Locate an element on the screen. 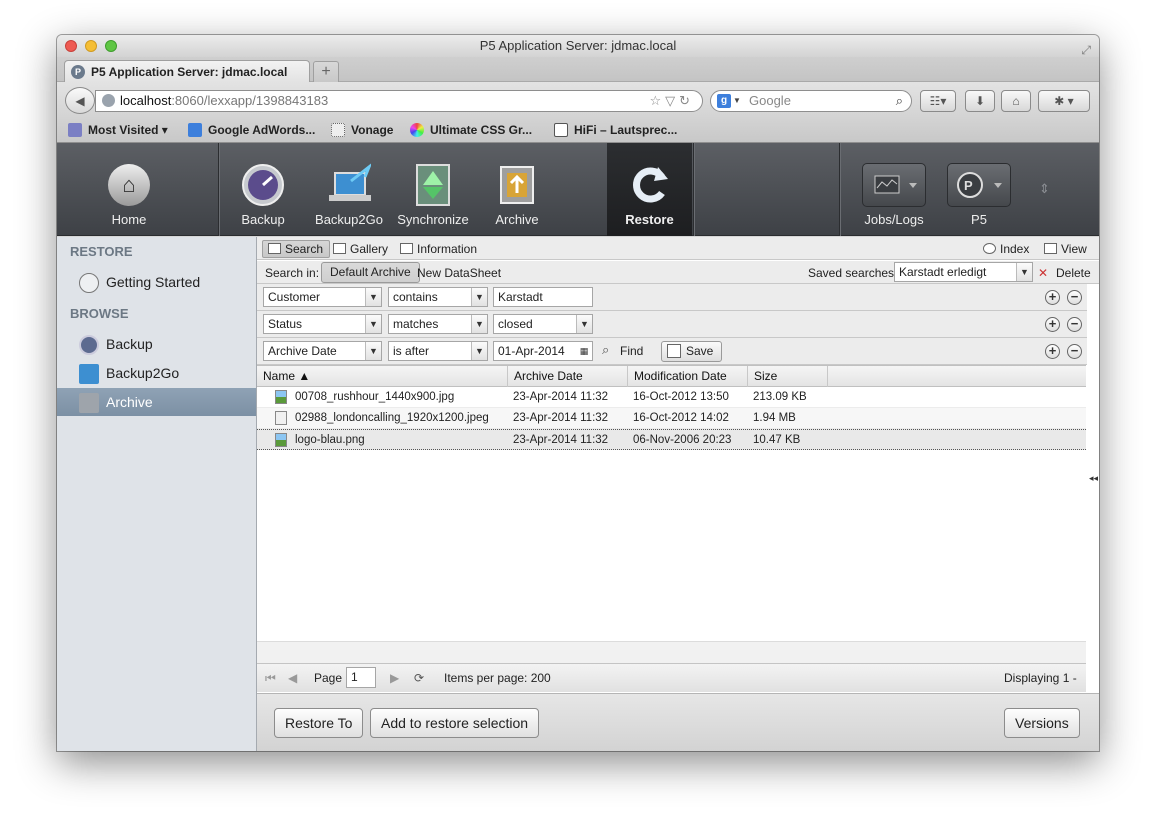 The height and width of the screenshot is (830, 1156). bookmark-vonage: Vonage is located at coordinates (362, 130).